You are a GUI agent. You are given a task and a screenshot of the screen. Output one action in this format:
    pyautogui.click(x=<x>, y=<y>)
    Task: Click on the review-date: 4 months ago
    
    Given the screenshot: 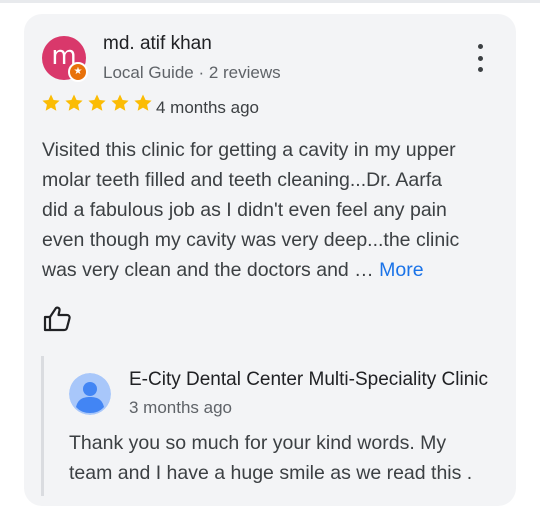 What is the action you would take?
    pyautogui.click(x=208, y=107)
    